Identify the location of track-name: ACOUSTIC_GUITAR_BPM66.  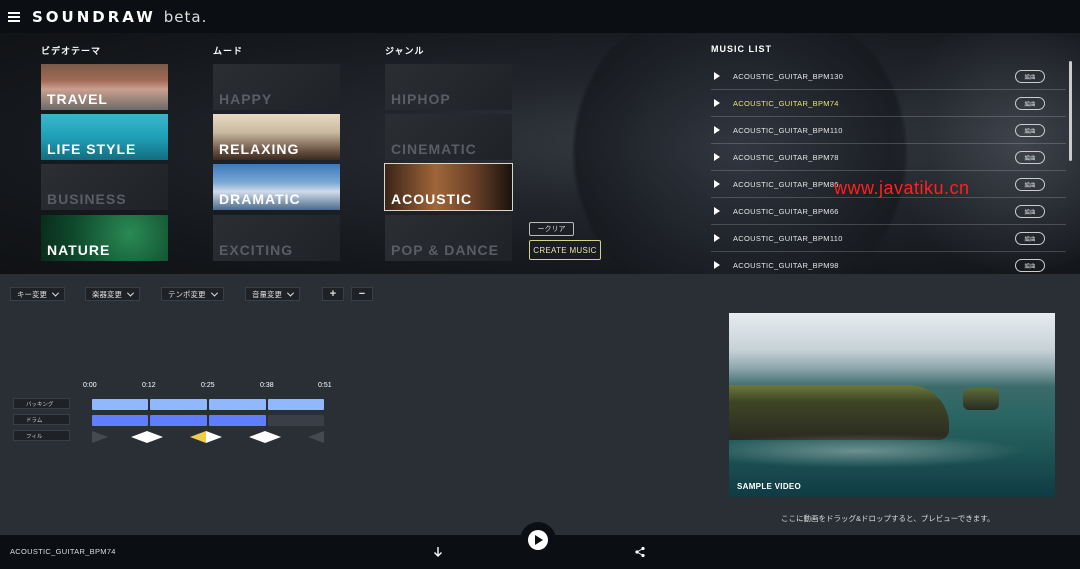
(786, 211).